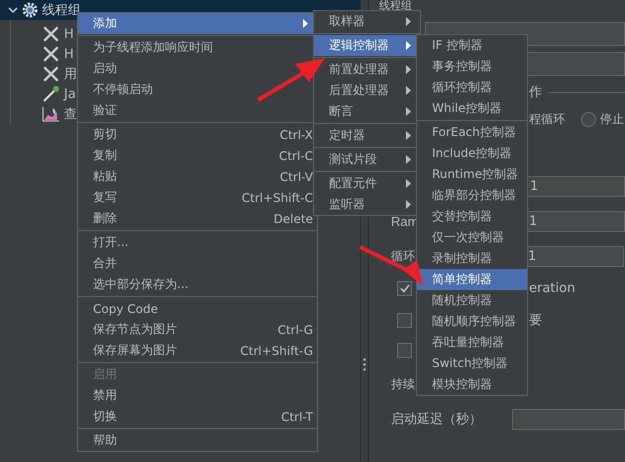 This screenshot has width=625, height=462. What do you see at coordinates (296, 177) in the screenshot?
I see `shortcut-label: Ctrl-V` at bounding box center [296, 177].